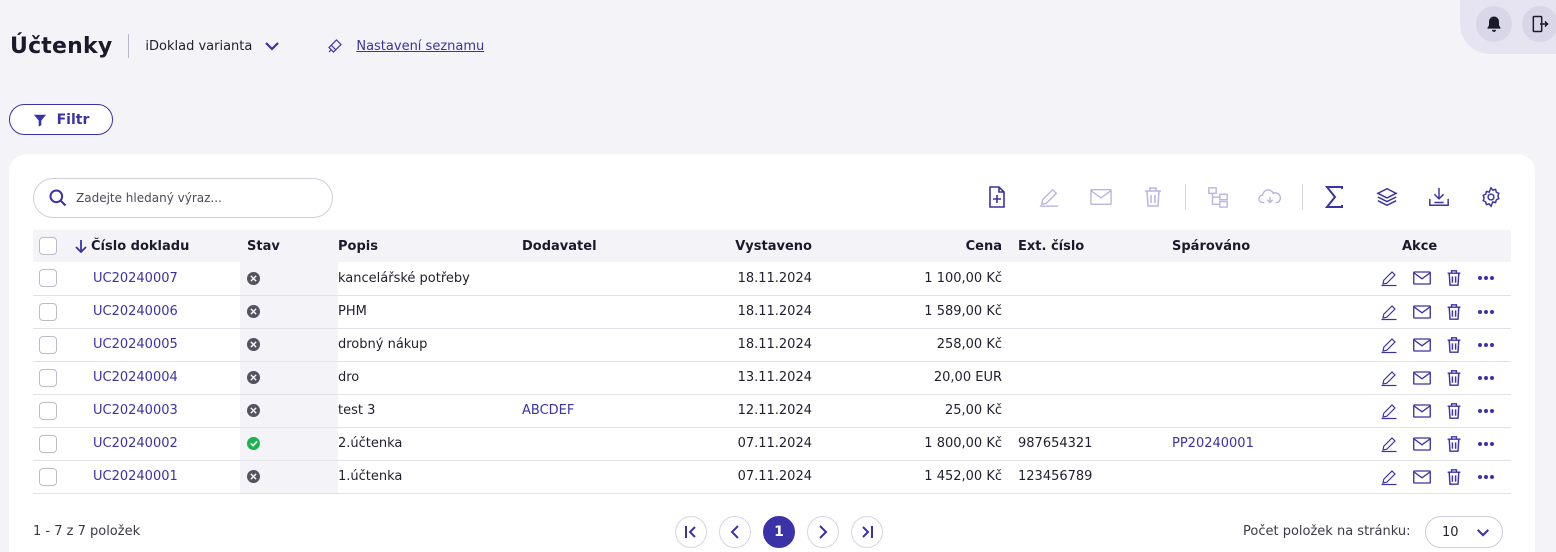 This screenshot has width=1556, height=552. Describe the element at coordinates (997, 197) in the screenshot. I see `new-document-button` at that location.